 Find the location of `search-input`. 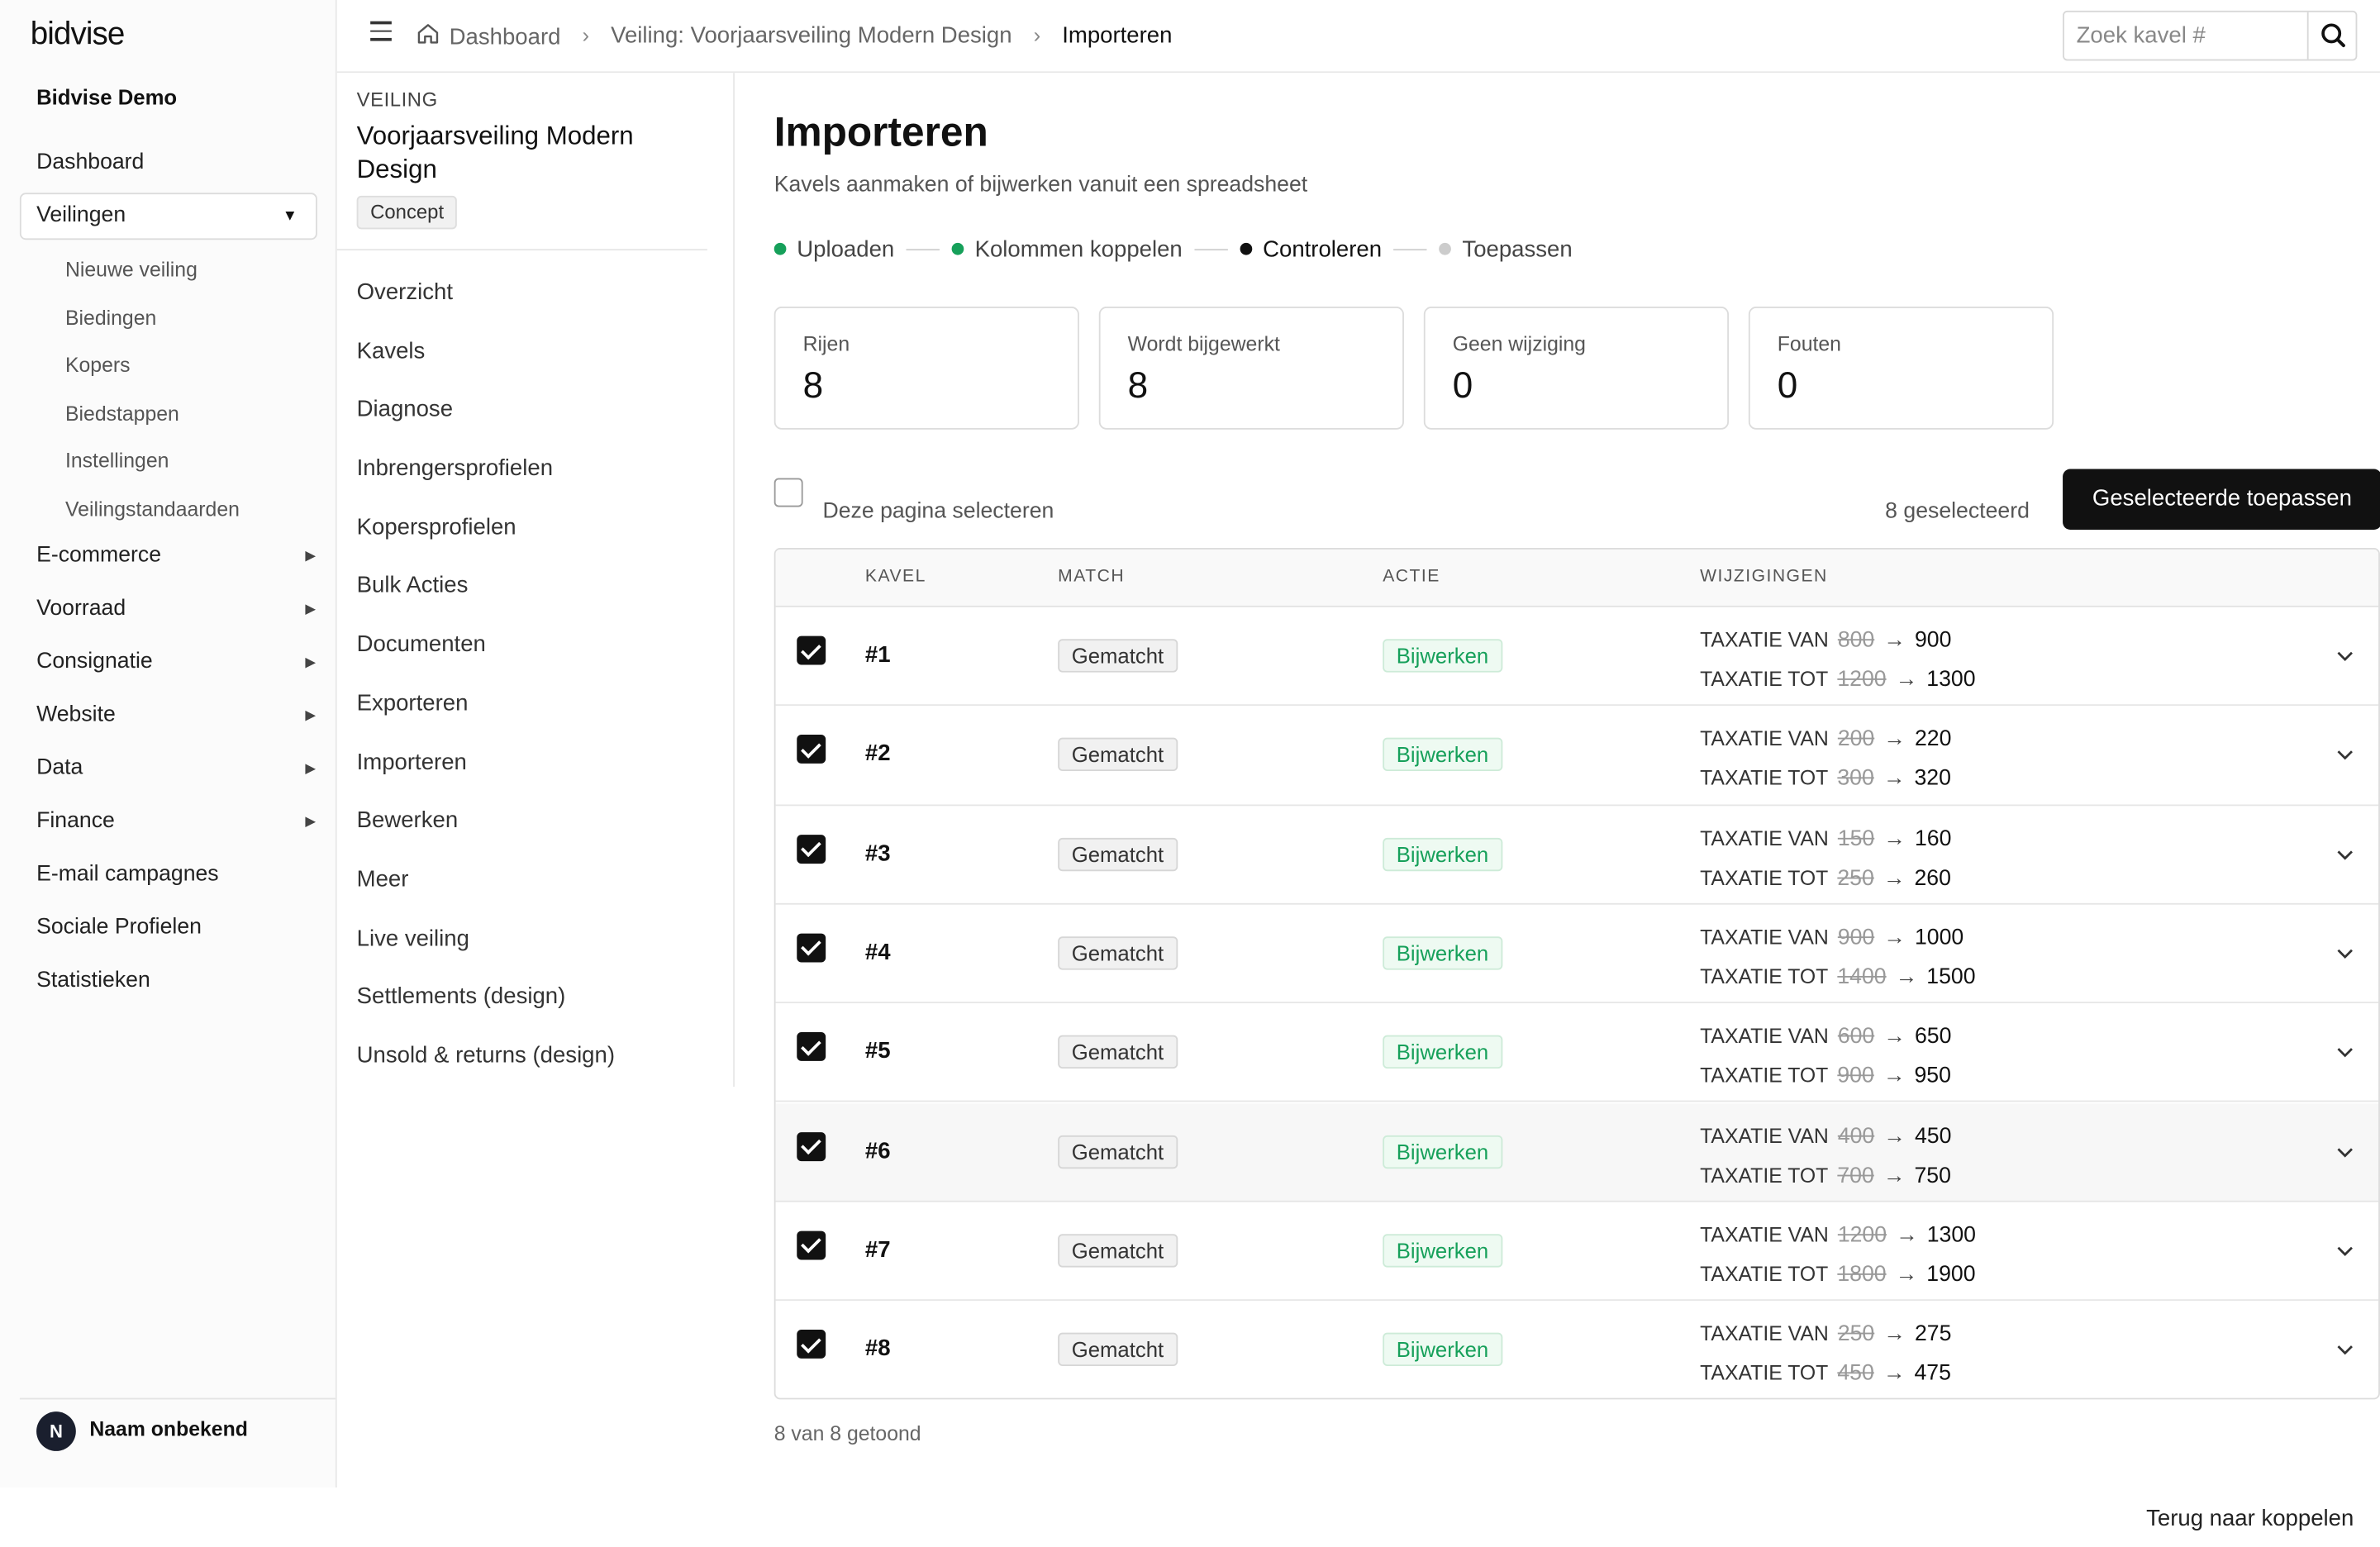

search-input is located at coordinates (2187, 36).